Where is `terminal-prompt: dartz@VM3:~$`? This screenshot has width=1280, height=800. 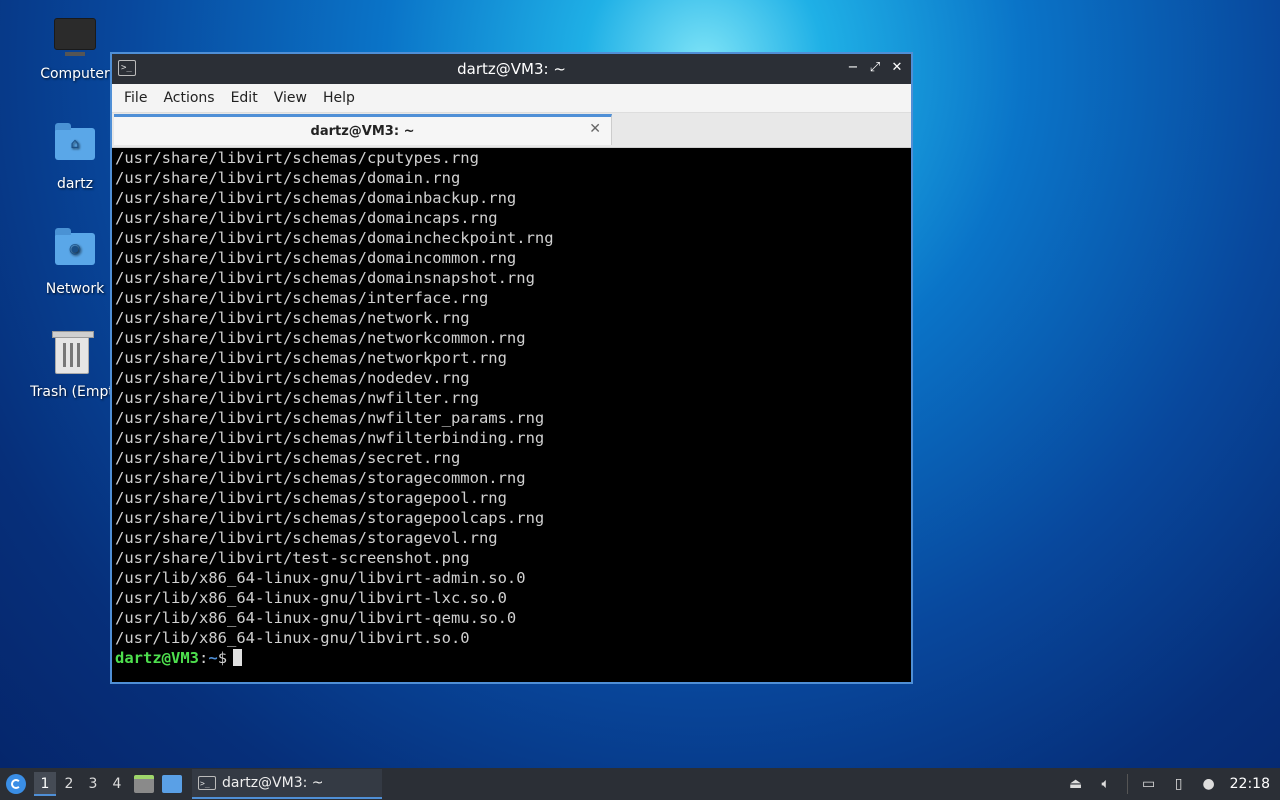
terminal-prompt: dartz@VM3:~$ is located at coordinates (513, 658).